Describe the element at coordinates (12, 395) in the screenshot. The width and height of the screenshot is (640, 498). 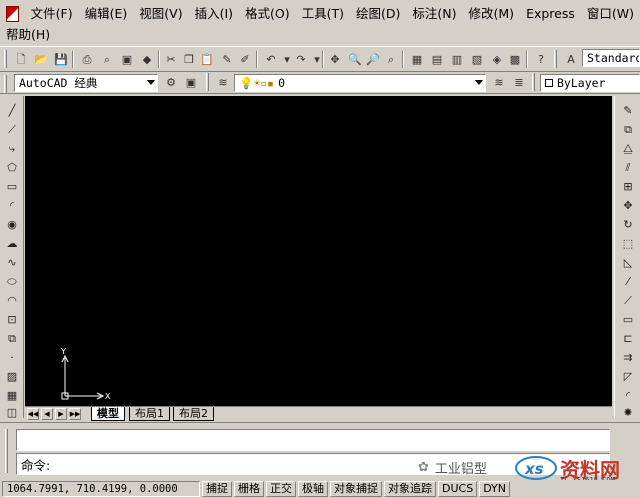
I see `gradient-icon: ▦` at that location.